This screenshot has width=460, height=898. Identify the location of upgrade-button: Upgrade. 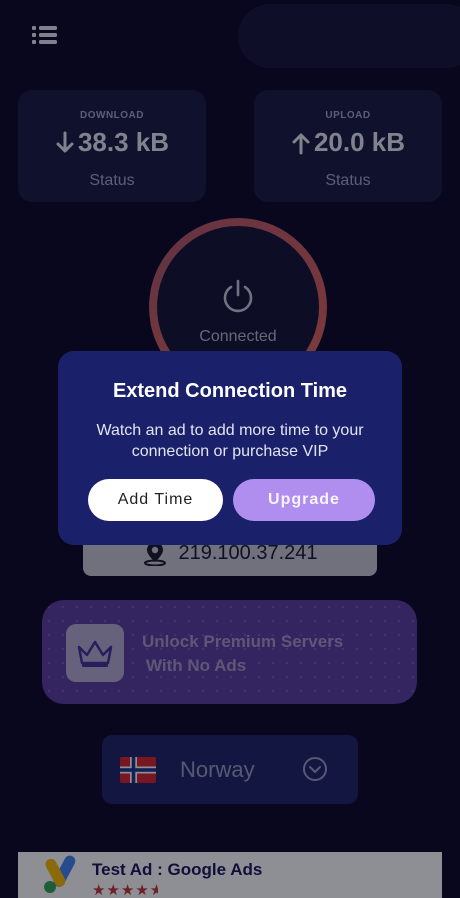
(304, 500).